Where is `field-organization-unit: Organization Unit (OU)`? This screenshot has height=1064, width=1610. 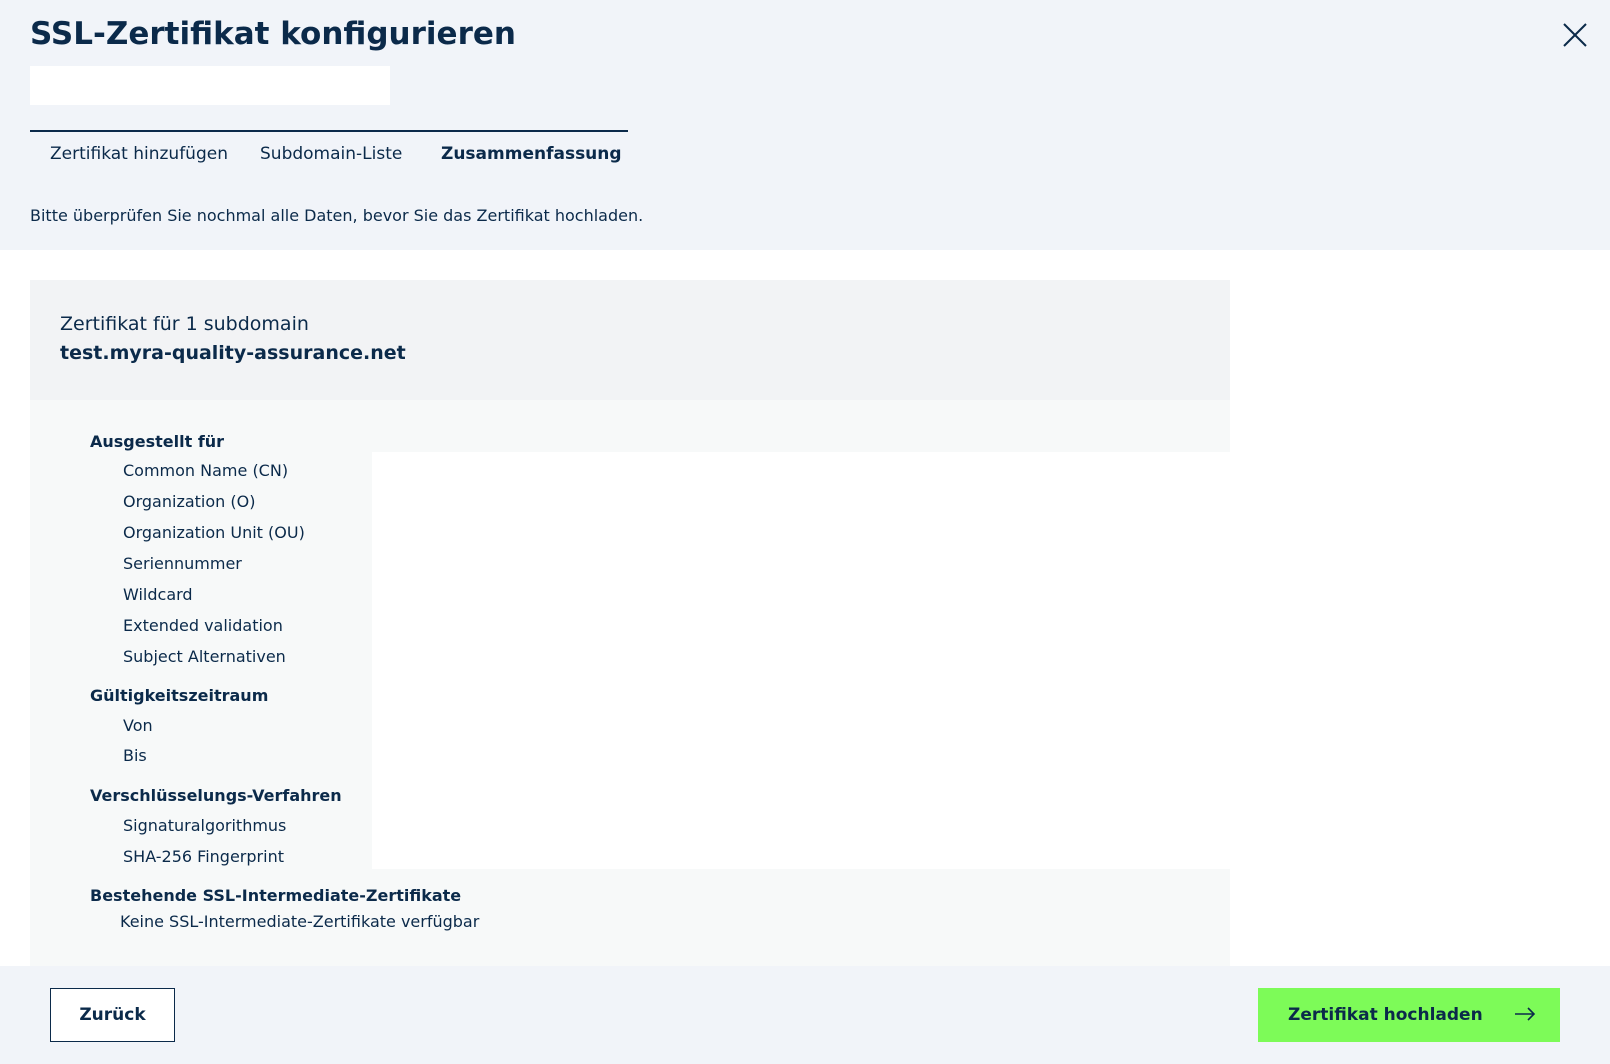 field-organization-unit: Organization Unit (OU) is located at coordinates (214, 532).